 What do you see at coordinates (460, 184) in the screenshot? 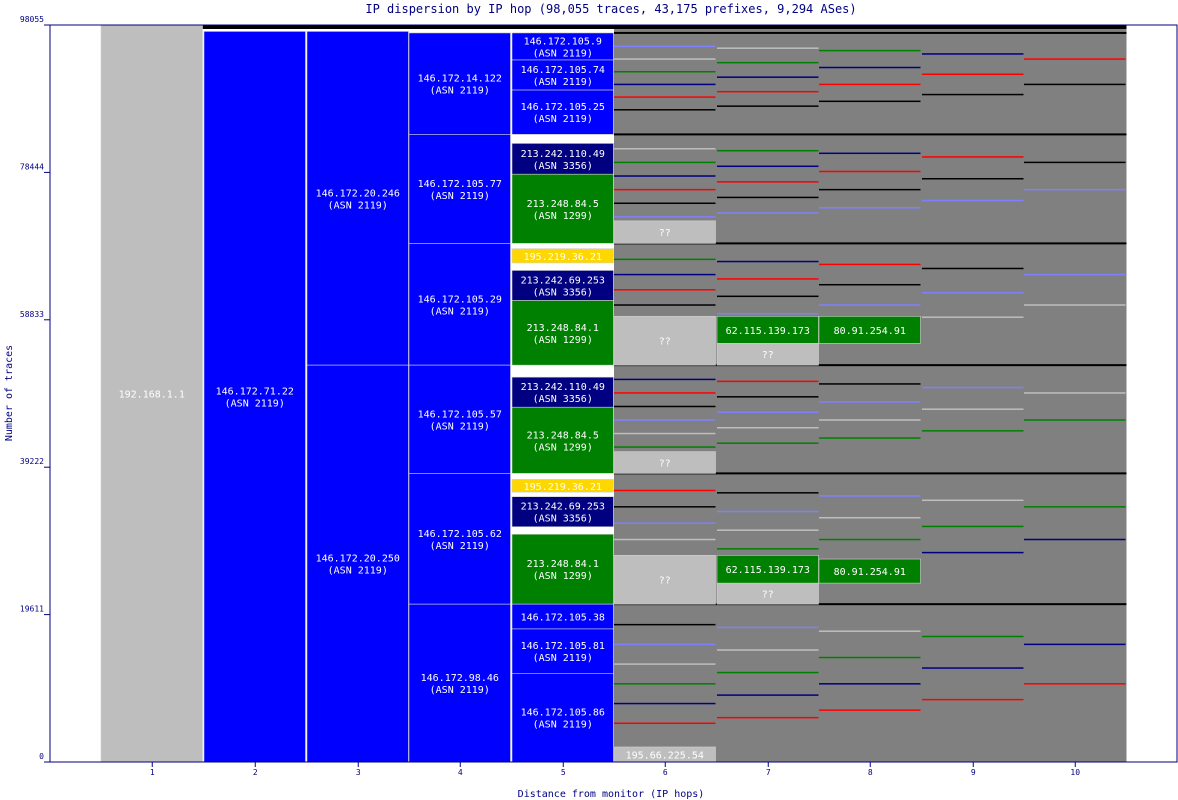
I see `node-ip-label: 146.172.105.77` at bounding box center [460, 184].